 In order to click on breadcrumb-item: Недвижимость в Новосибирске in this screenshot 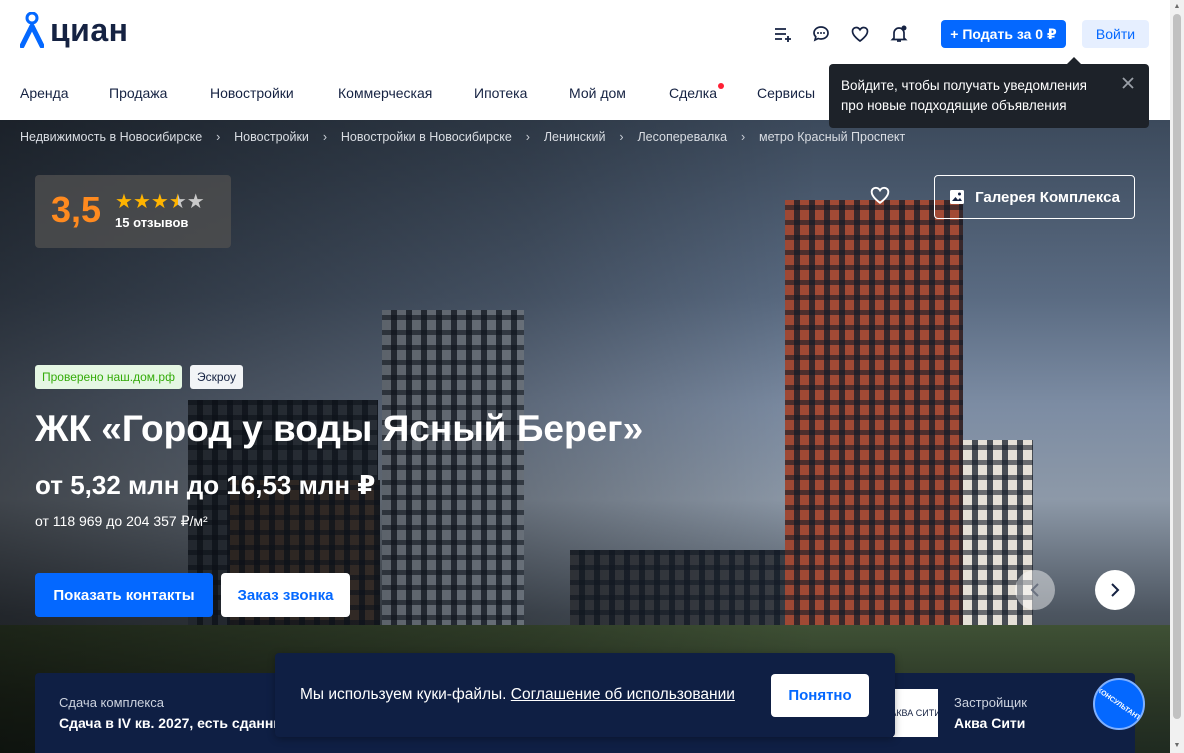, I will do `click(111, 137)`.